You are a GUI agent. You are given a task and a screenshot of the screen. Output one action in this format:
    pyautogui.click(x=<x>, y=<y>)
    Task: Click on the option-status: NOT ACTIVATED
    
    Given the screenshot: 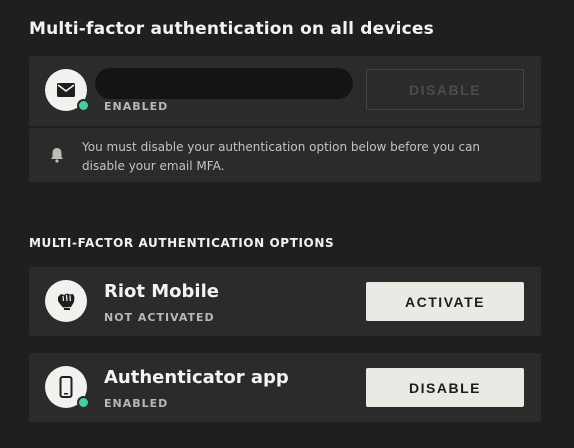 What is the action you would take?
    pyautogui.click(x=159, y=317)
    